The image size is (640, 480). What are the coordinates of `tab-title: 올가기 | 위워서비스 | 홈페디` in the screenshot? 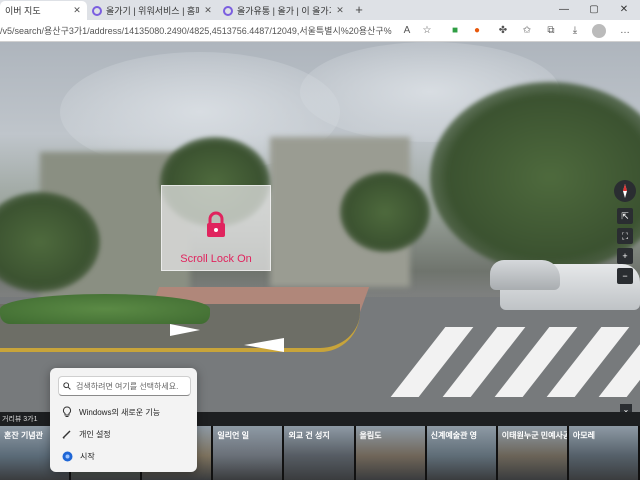 It's located at (152, 11).